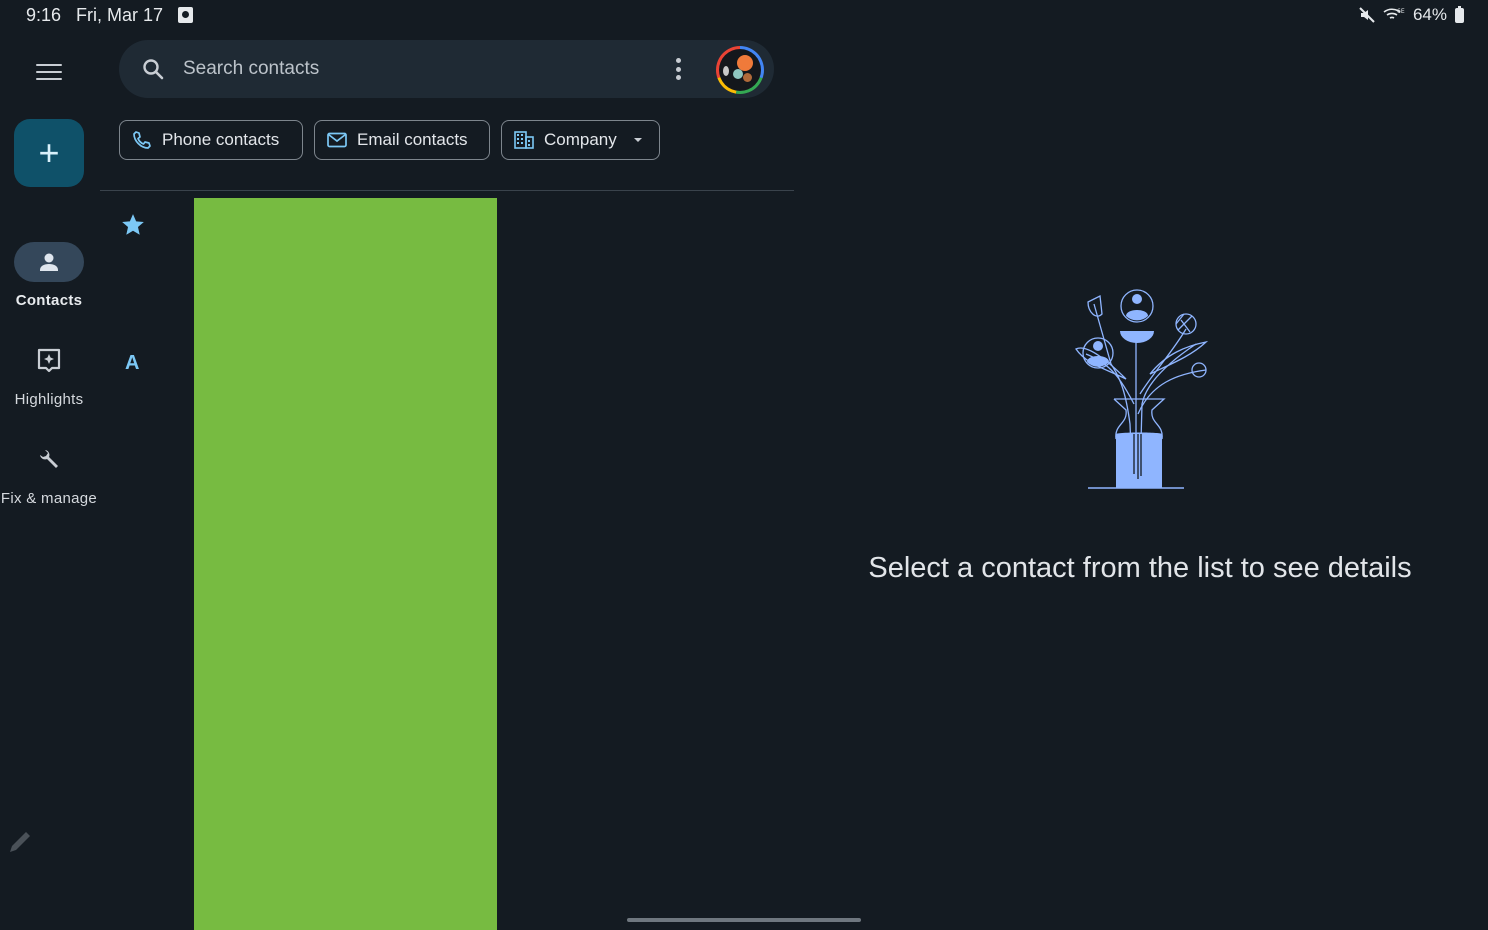 The width and height of the screenshot is (1488, 930). I want to click on avatar-image, so click(740, 70).